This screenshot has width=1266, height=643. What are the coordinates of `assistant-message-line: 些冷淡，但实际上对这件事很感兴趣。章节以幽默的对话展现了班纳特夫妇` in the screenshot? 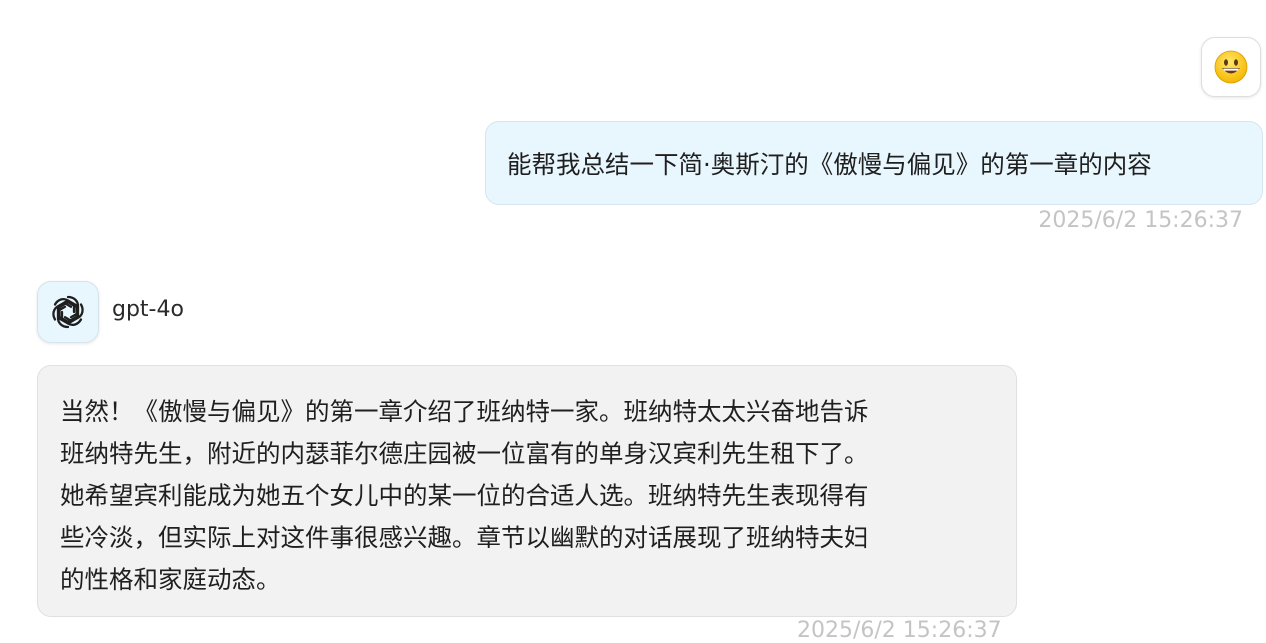 It's located at (464, 537).